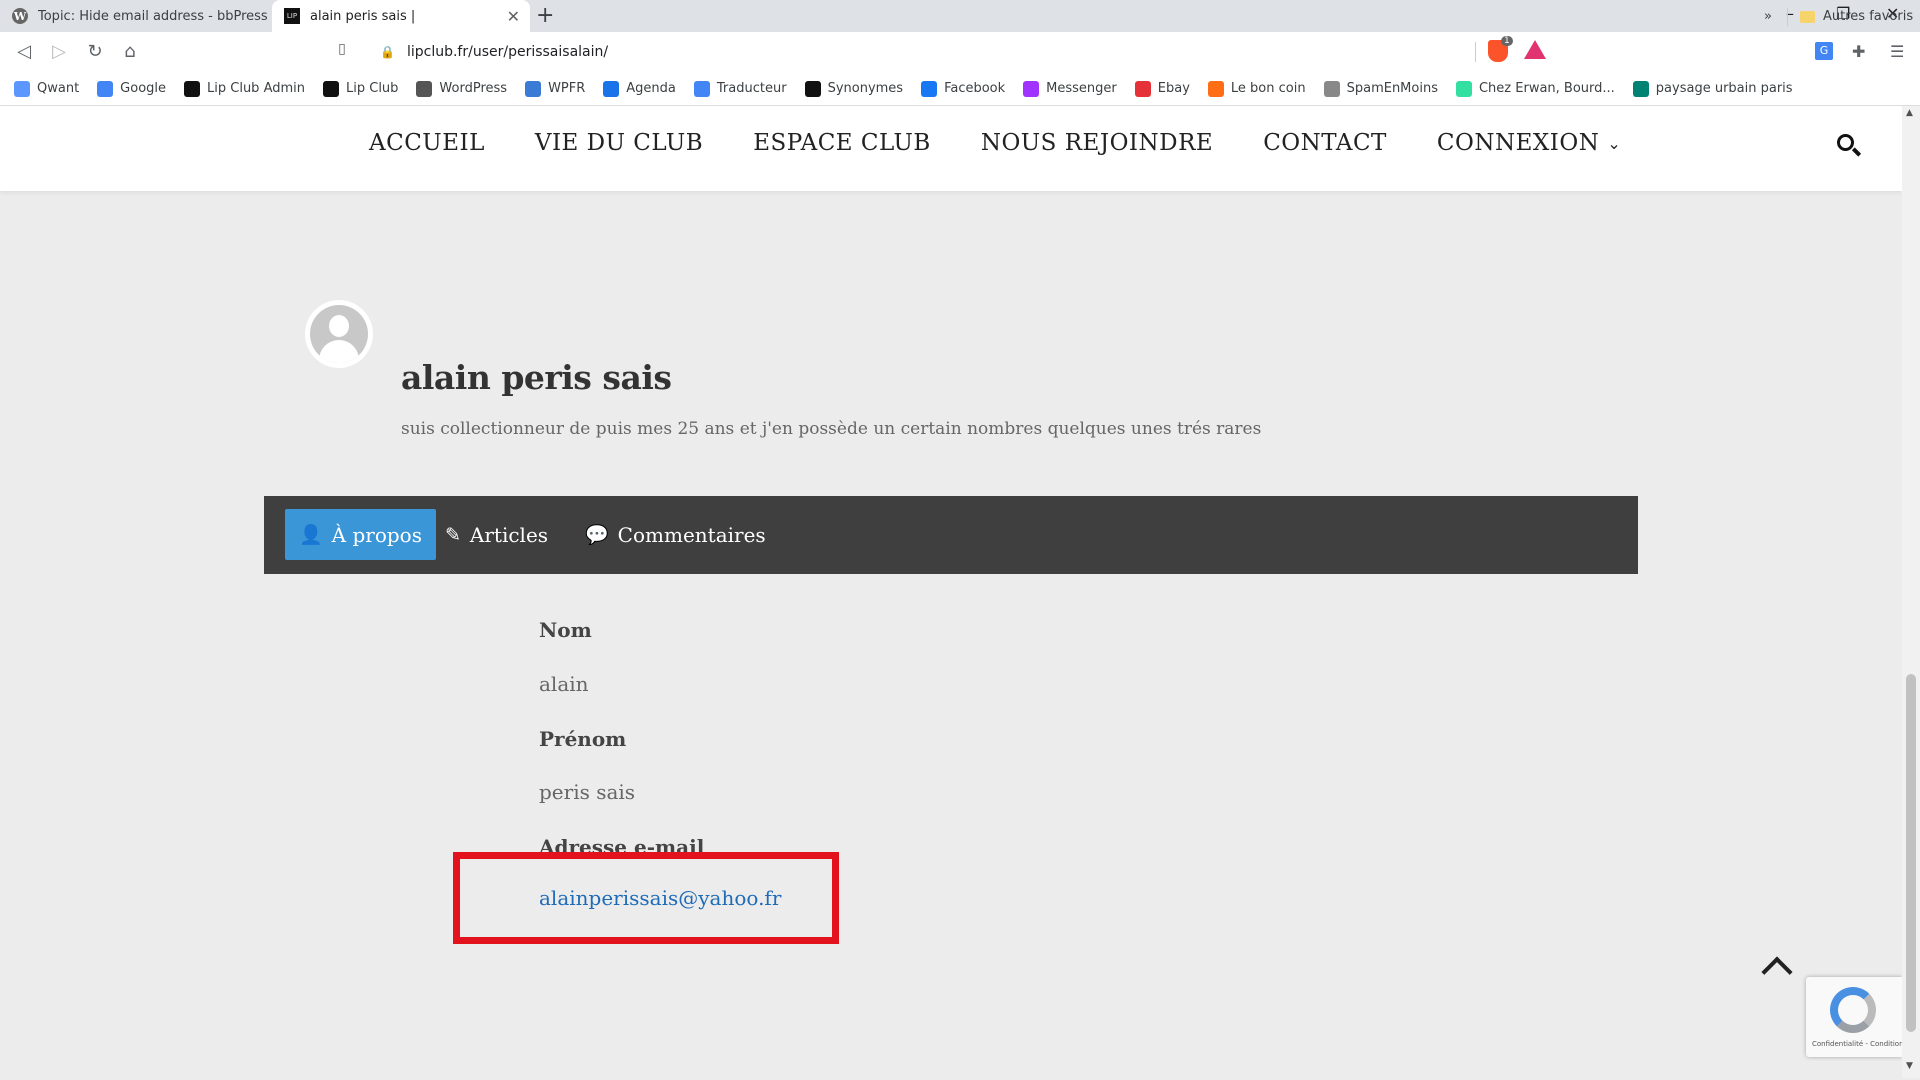 This screenshot has height=1080, width=1920. Describe the element at coordinates (1463, 88) in the screenshot. I see `tripadvisor-icon` at that location.